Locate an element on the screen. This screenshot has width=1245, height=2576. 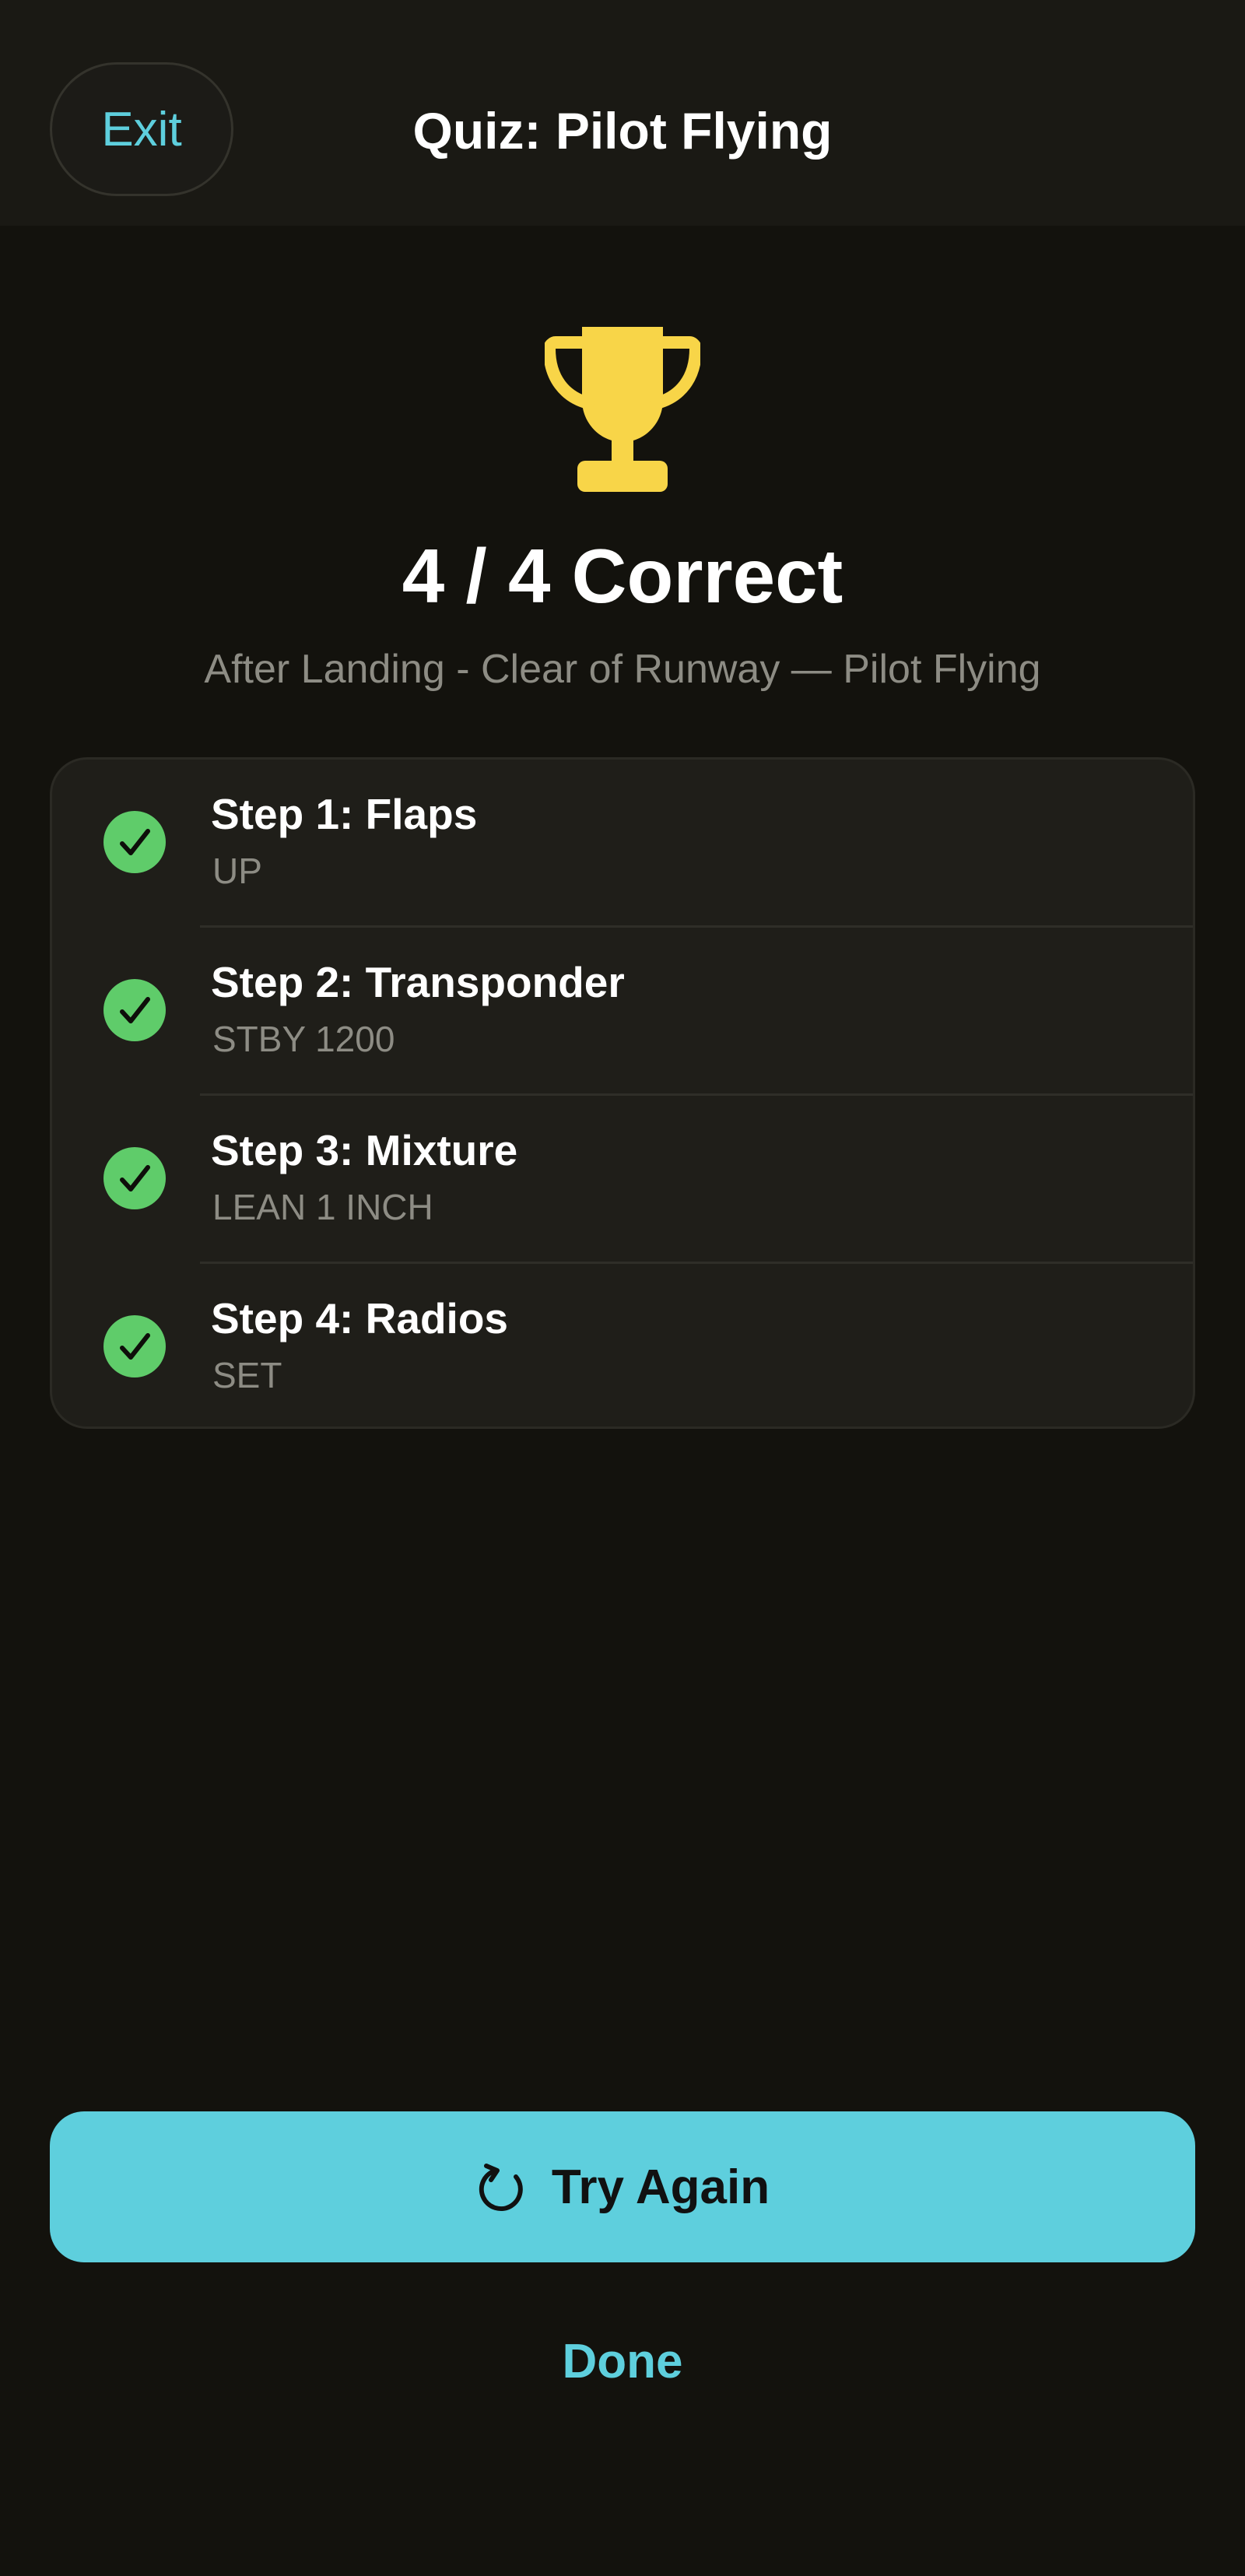
try-again-label: Try Again is located at coordinates (660, 2187).